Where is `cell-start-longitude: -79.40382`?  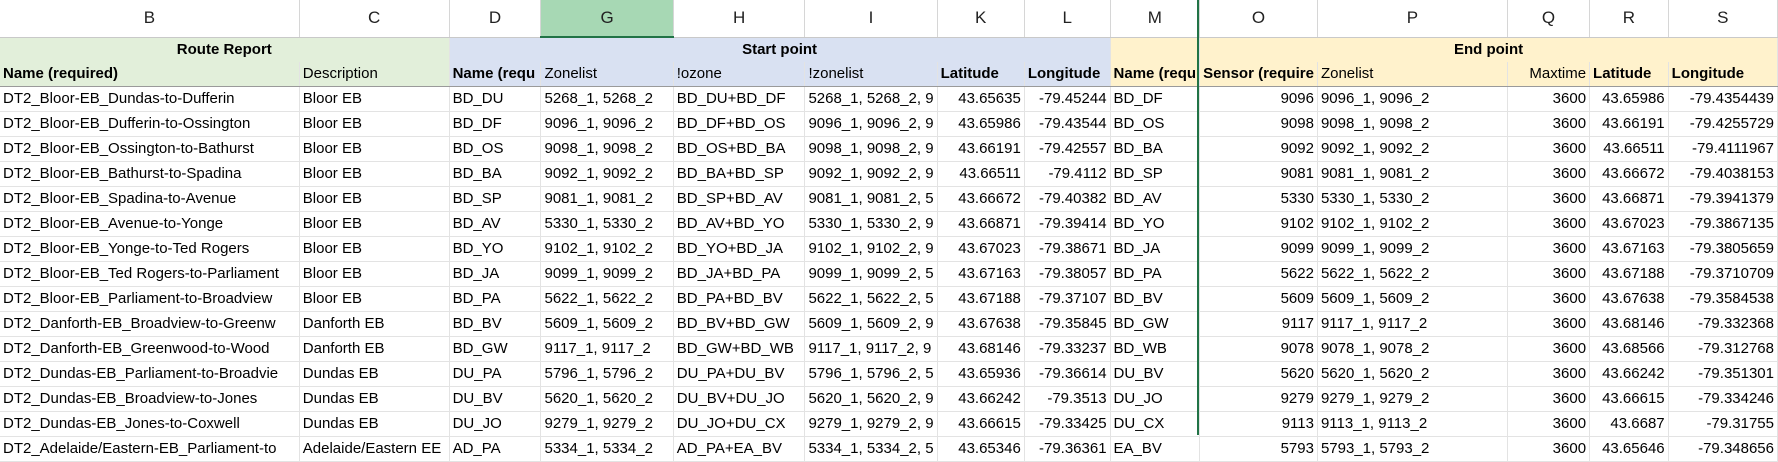 cell-start-longitude: -79.40382 is located at coordinates (1067, 199).